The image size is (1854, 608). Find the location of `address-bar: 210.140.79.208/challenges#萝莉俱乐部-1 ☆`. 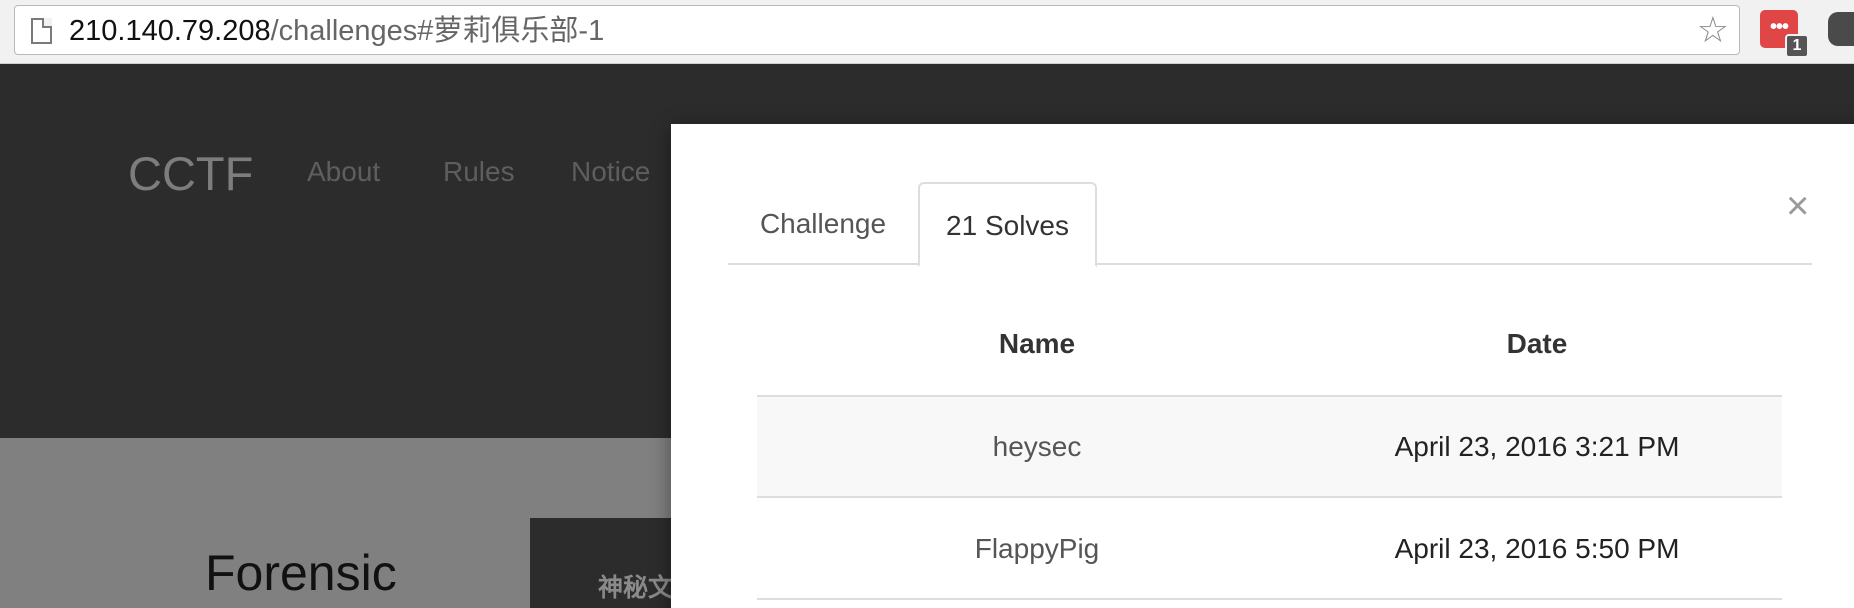

address-bar: 210.140.79.208/challenges#萝莉俱乐部-1 ☆ is located at coordinates (877, 30).